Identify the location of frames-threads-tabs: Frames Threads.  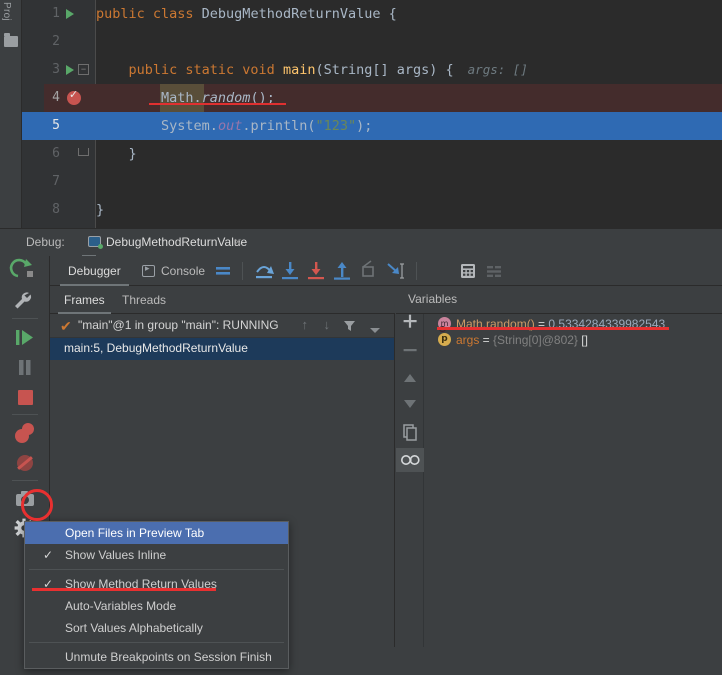
(222, 300).